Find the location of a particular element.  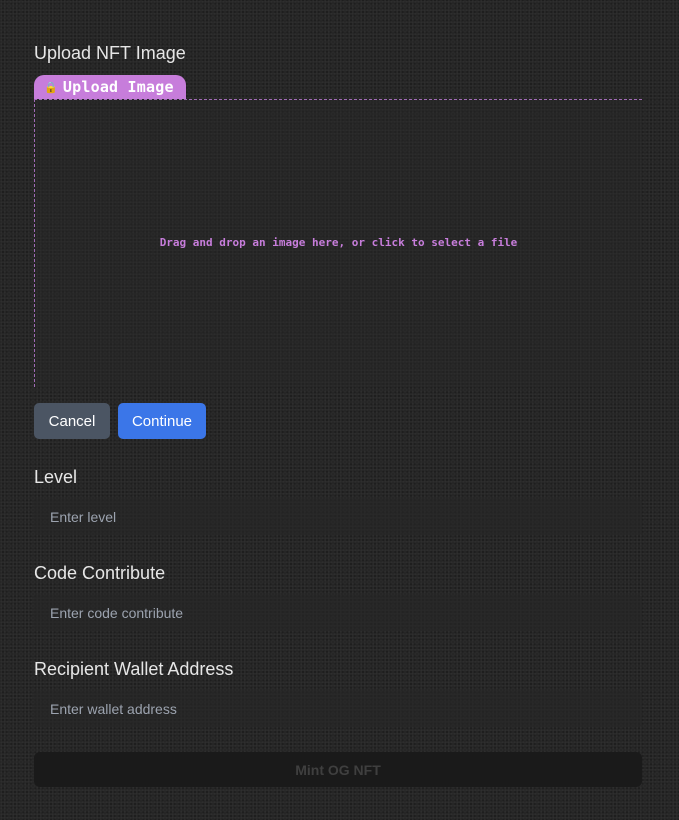

level-input is located at coordinates (338, 517).